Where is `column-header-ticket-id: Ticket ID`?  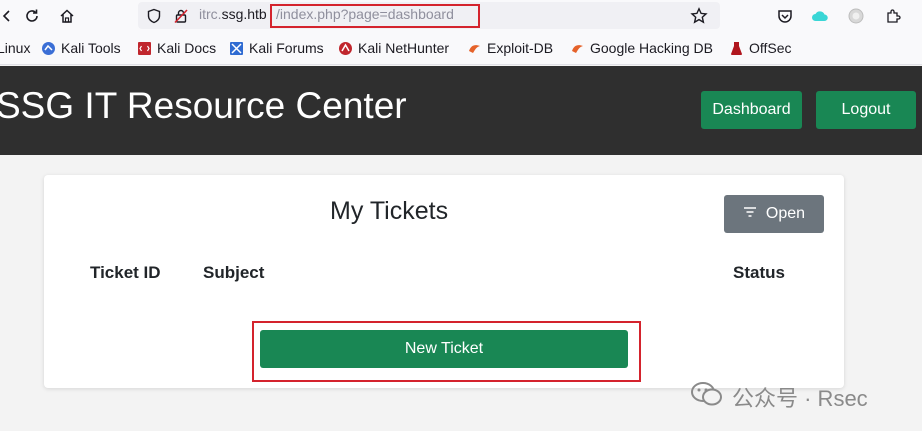 column-header-ticket-id: Ticket ID is located at coordinates (125, 272).